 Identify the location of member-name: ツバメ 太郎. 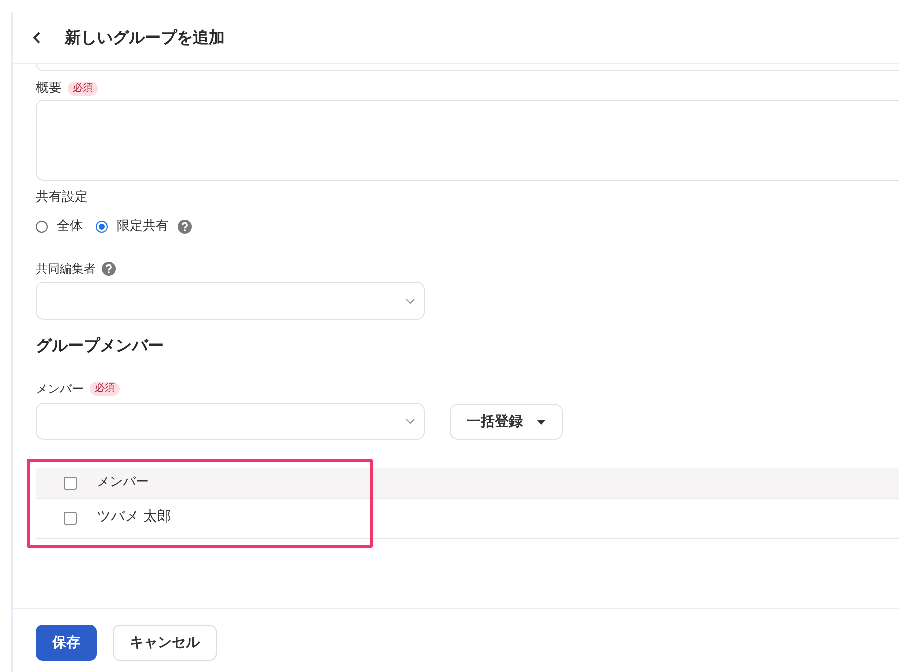
(134, 517).